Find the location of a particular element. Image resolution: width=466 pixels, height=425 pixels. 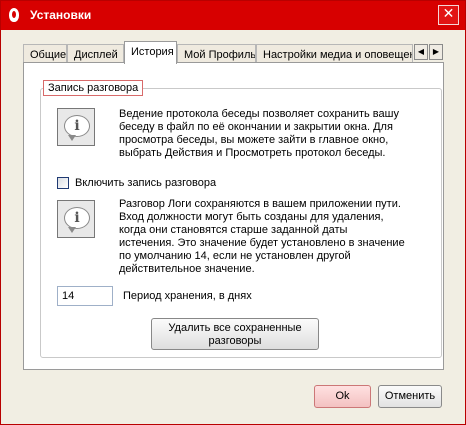

tab-general: Общие is located at coordinates (45, 53).